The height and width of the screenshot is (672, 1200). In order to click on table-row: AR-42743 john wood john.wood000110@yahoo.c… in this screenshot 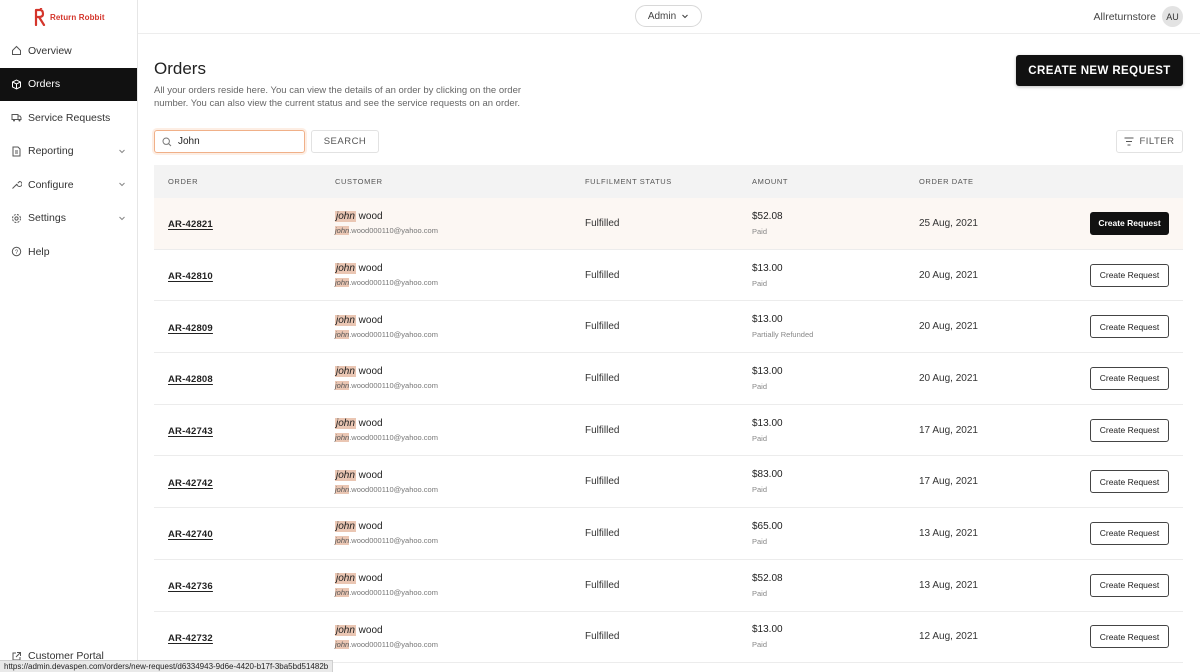, I will do `click(668, 431)`.